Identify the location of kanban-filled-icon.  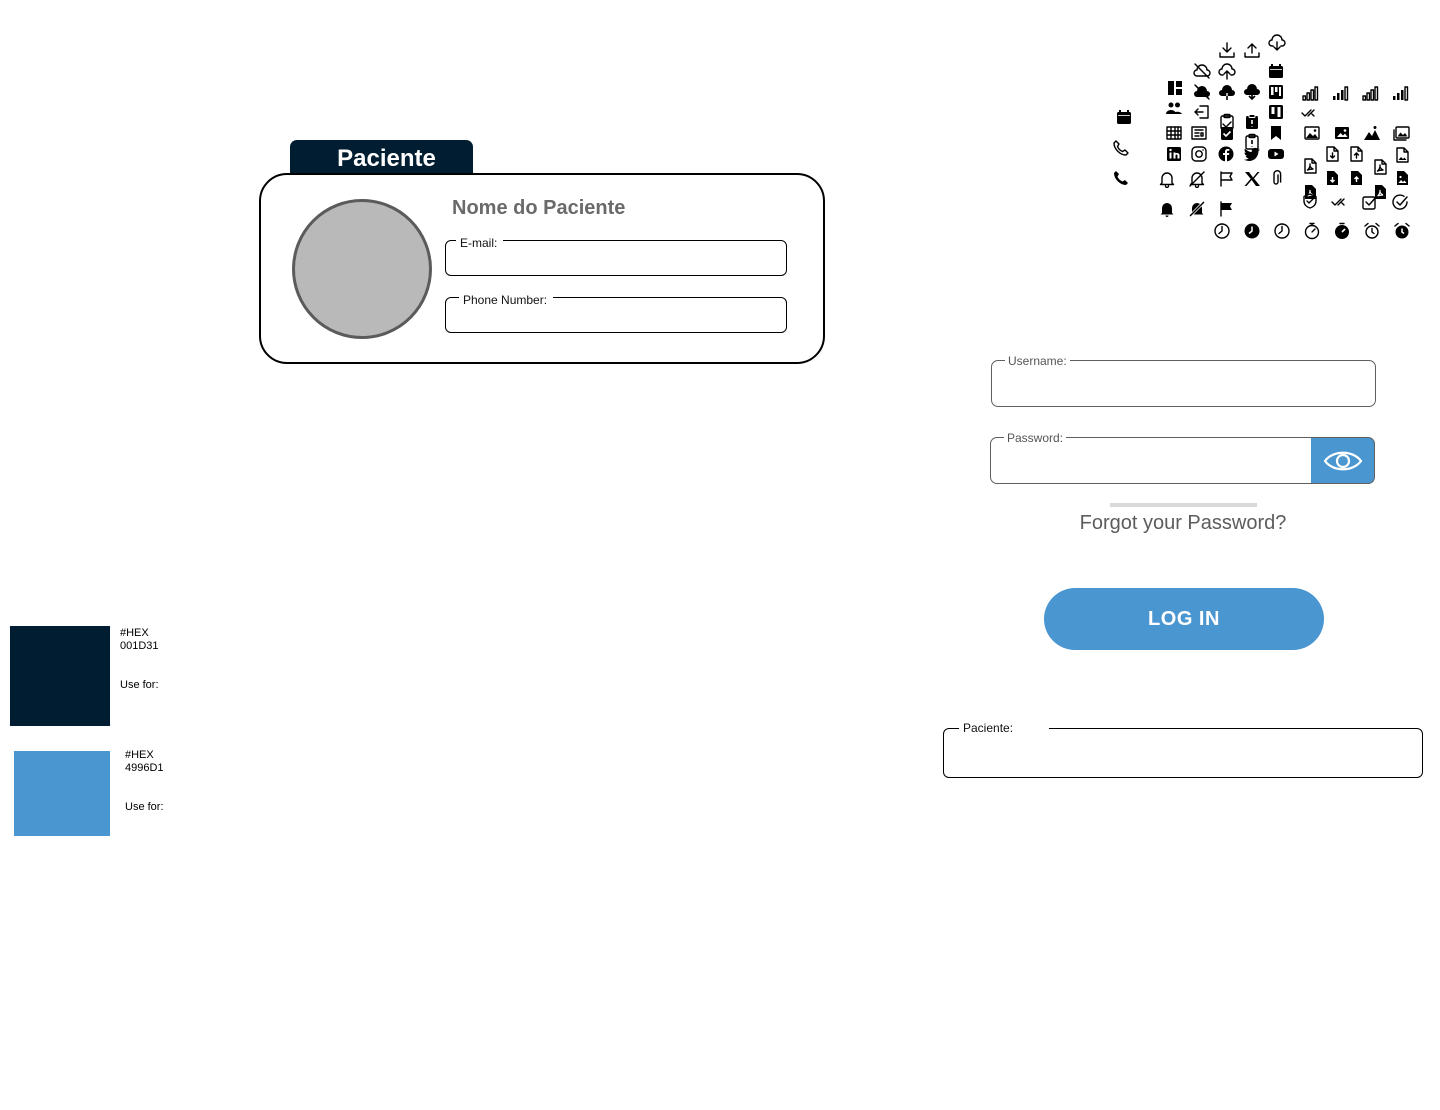
(1276, 112).